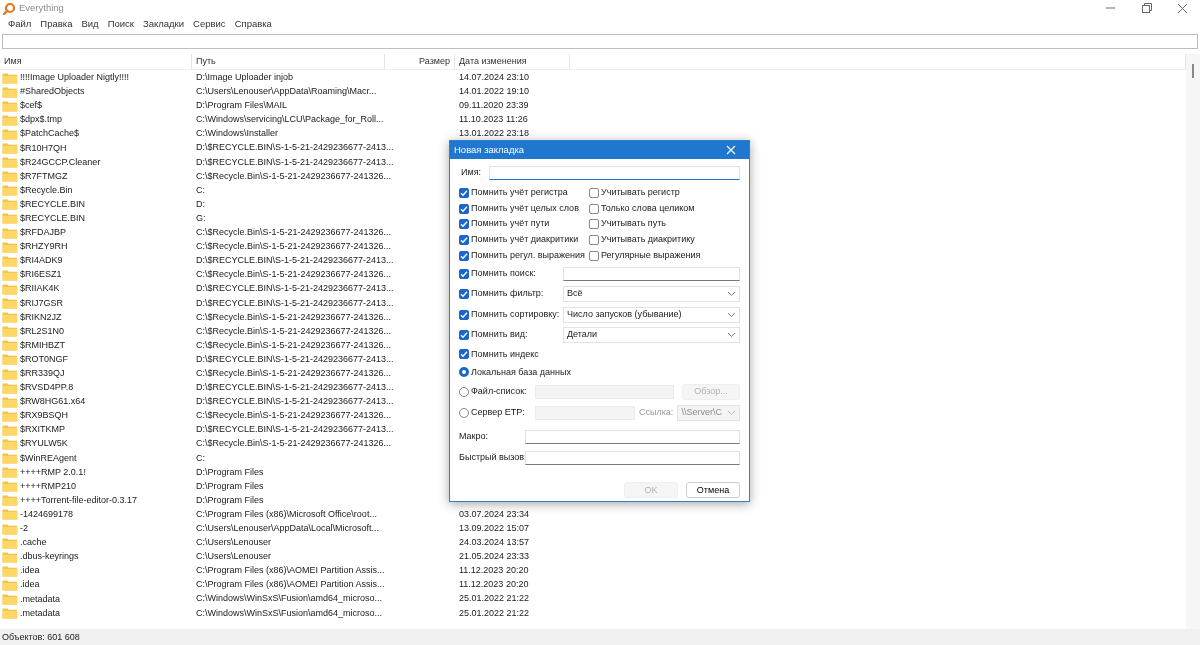  What do you see at coordinates (633, 224) in the screenshot?
I see `checkbox-label: Учитывать путь` at bounding box center [633, 224].